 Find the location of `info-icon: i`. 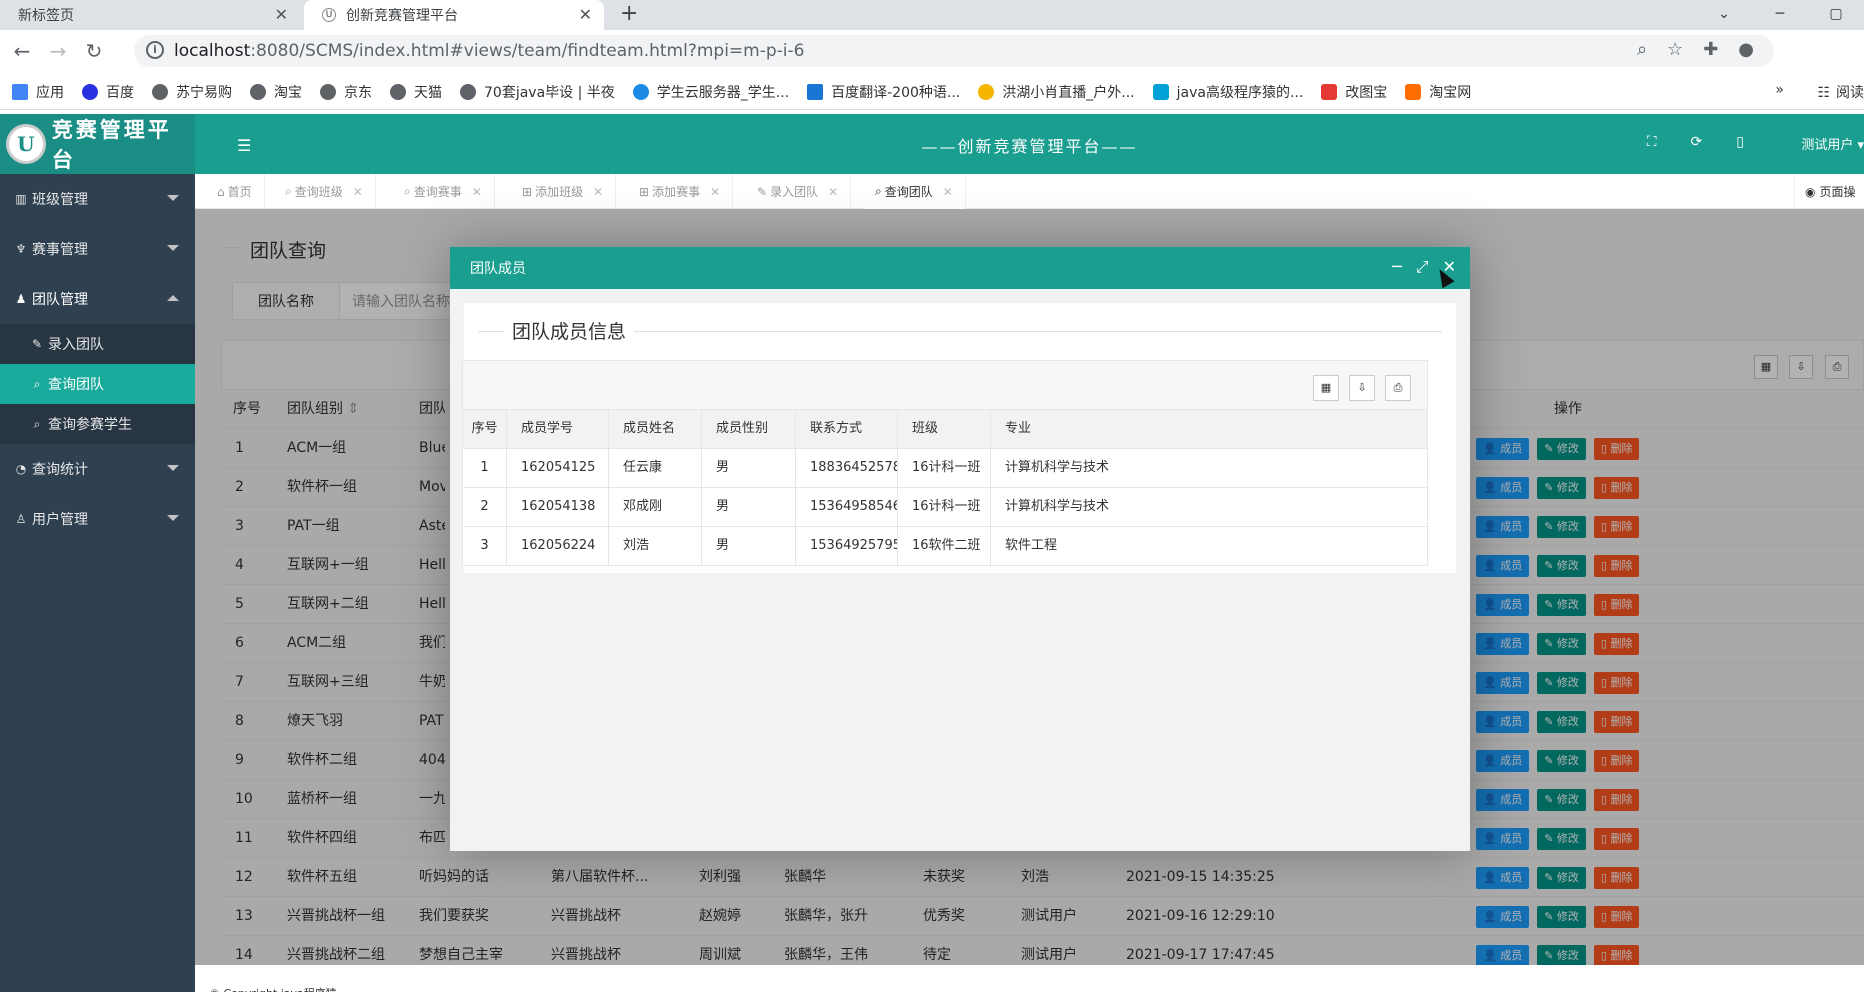

info-icon: i is located at coordinates (155, 50).